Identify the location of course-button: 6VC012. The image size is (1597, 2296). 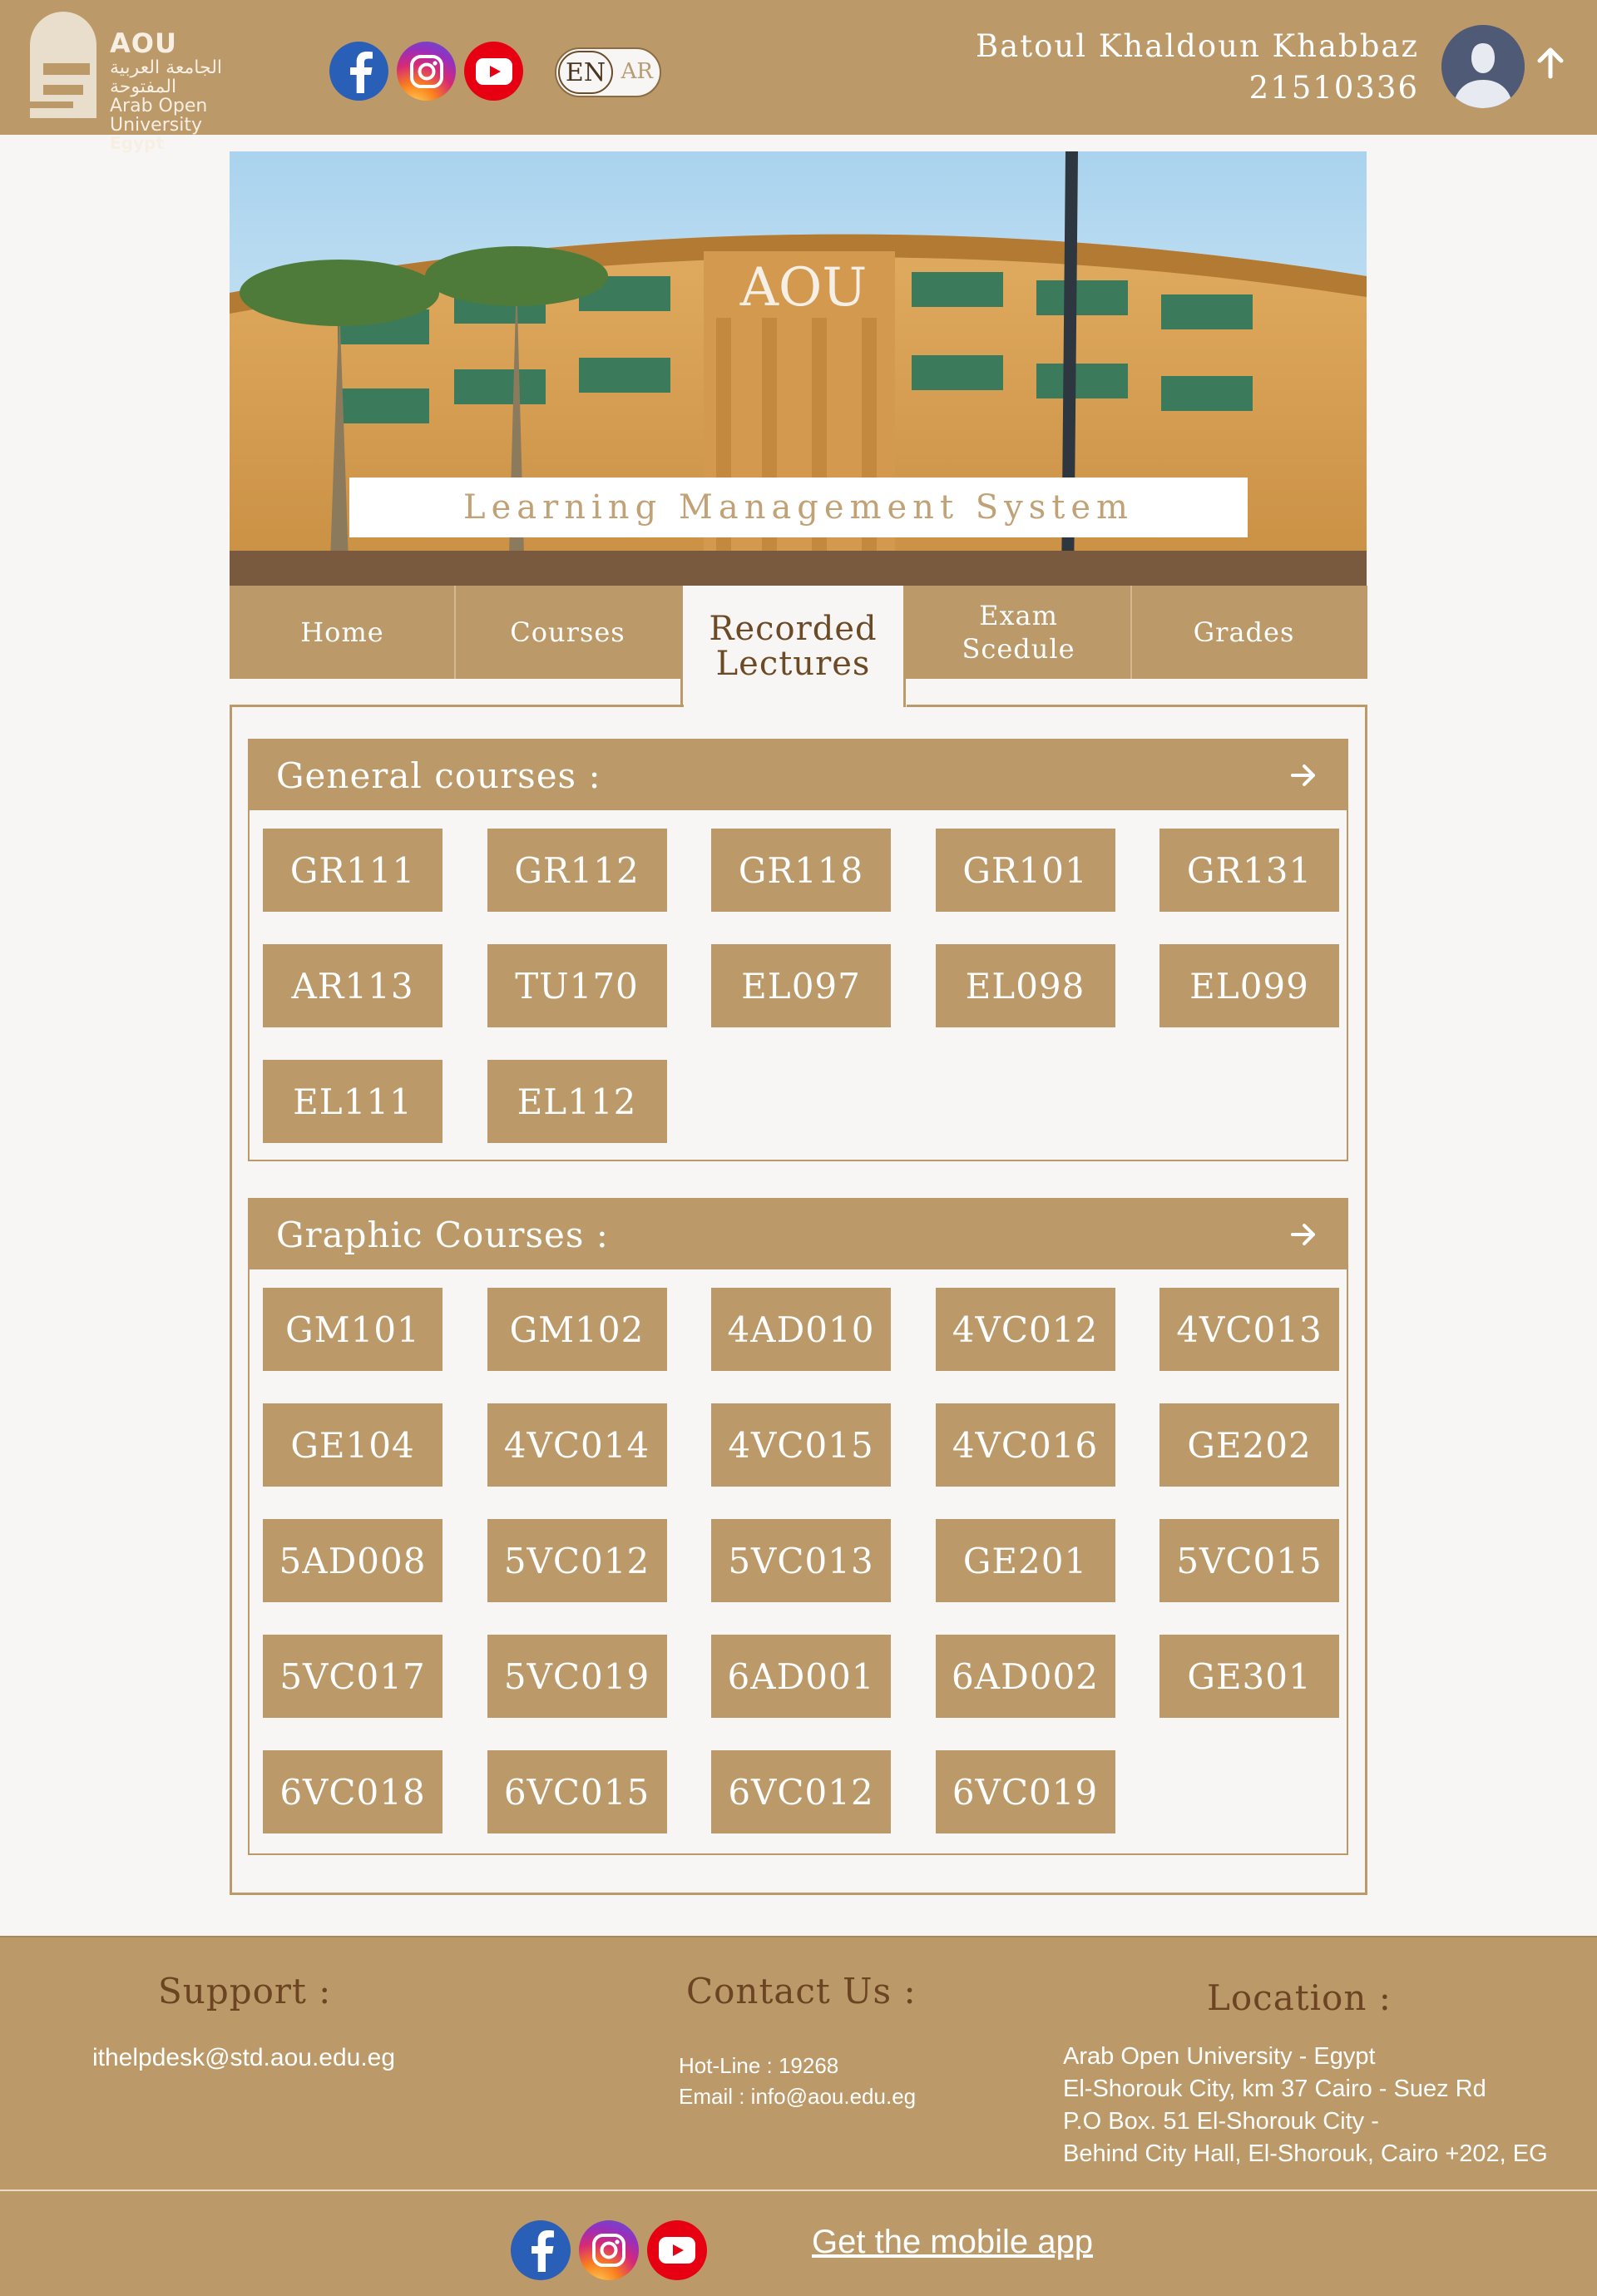
(801, 1791).